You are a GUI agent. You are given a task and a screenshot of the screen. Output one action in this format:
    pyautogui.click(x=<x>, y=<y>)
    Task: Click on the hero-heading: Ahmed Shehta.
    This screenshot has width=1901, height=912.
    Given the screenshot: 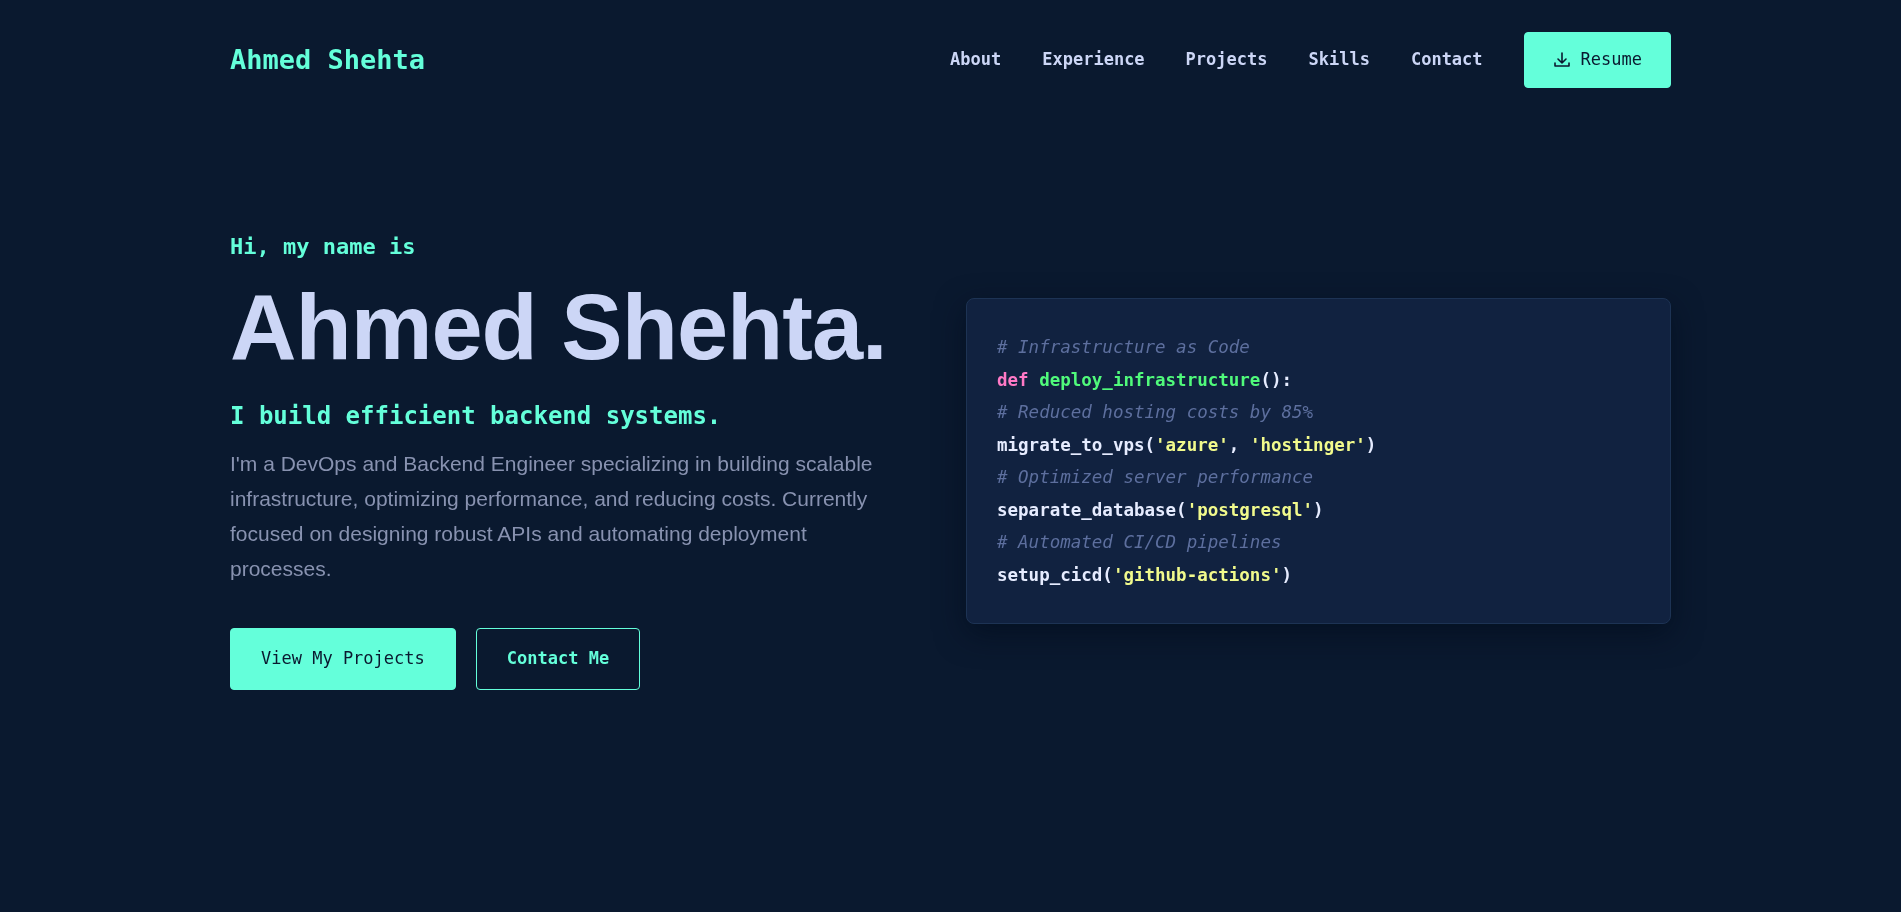 What is the action you would take?
    pyautogui.click(x=559, y=328)
    